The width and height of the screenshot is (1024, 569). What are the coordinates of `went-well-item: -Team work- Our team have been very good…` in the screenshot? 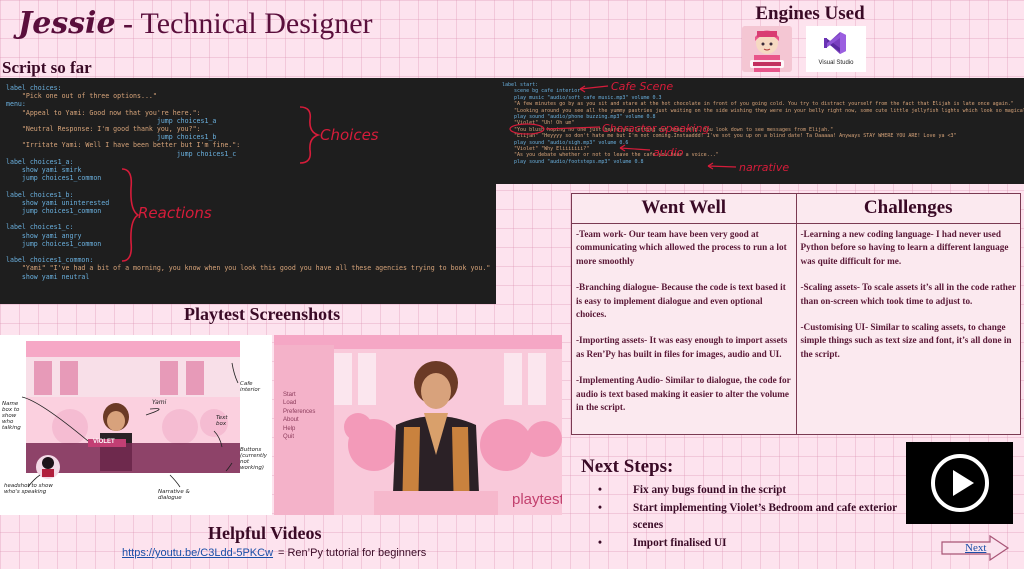 It's located at (681, 247).